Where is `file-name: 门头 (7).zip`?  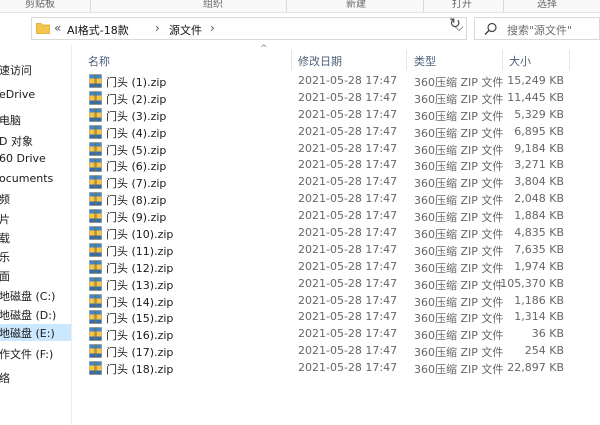 file-name: 门头 (7).zip is located at coordinates (136, 184).